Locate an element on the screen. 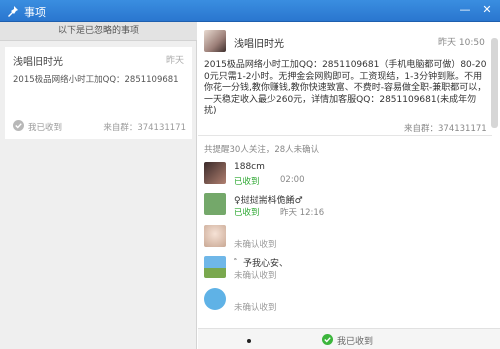 The height and width of the screenshot is (349, 500). source-group: 来自群：374131171 is located at coordinates (445, 129).